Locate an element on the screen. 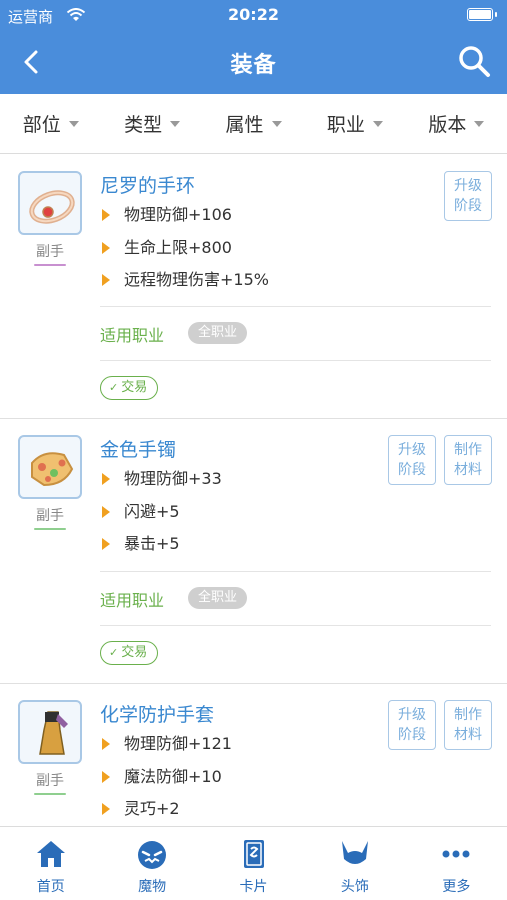 Image resolution: width=507 pixels, height=900 pixels. filter-job: 职业 is located at coordinates (354, 123).